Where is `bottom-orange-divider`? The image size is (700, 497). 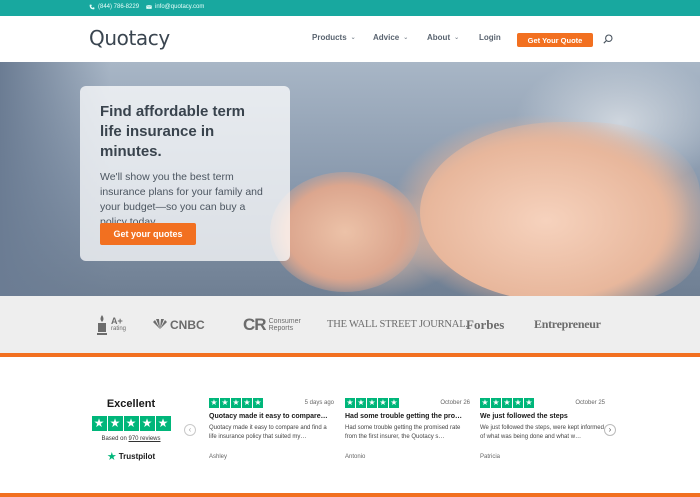
bottom-orange-divider is located at coordinates (350, 495).